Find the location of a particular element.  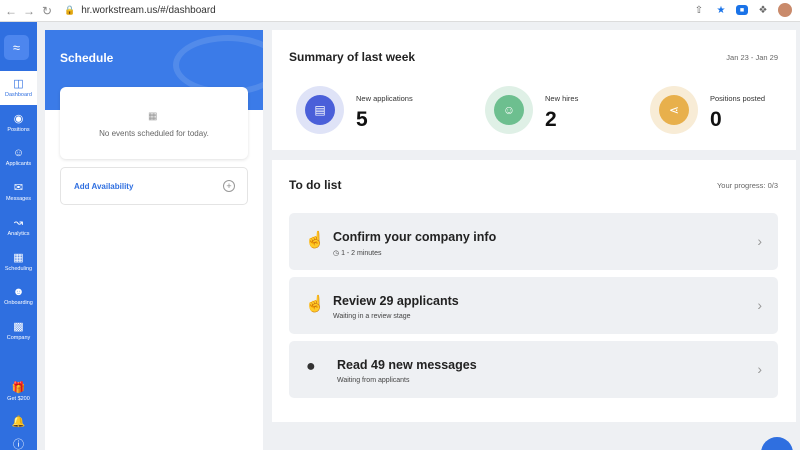

applicants-icon: ☺ is located at coordinates (18, 153).